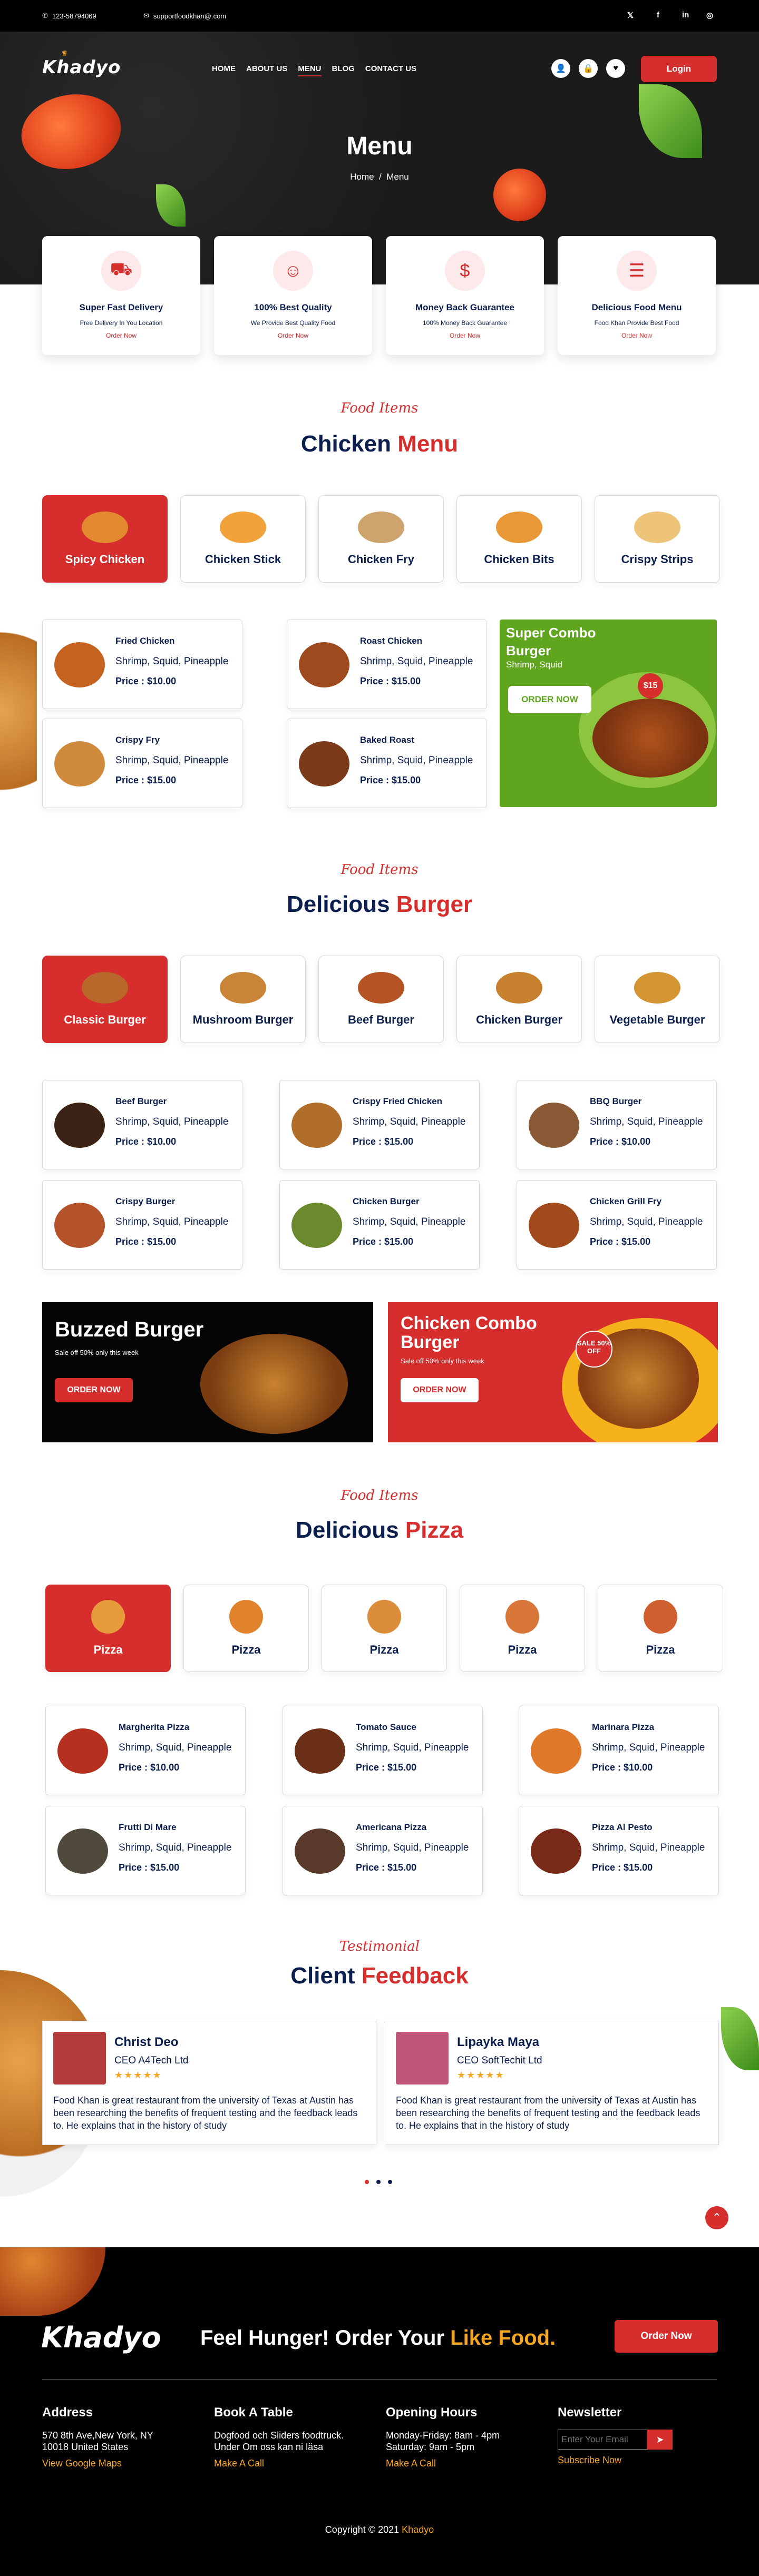 This screenshot has width=759, height=2576. What do you see at coordinates (97, 1352) in the screenshot?
I see `banner-sub: Sale off 50% only this week` at bounding box center [97, 1352].